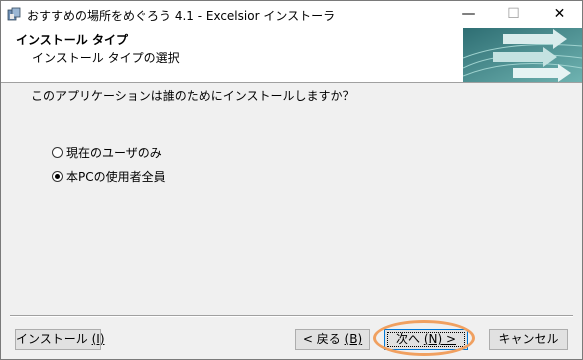 This screenshot has height=360, width=583. I want to click on install-button: インストール (I), so click(60, 339).